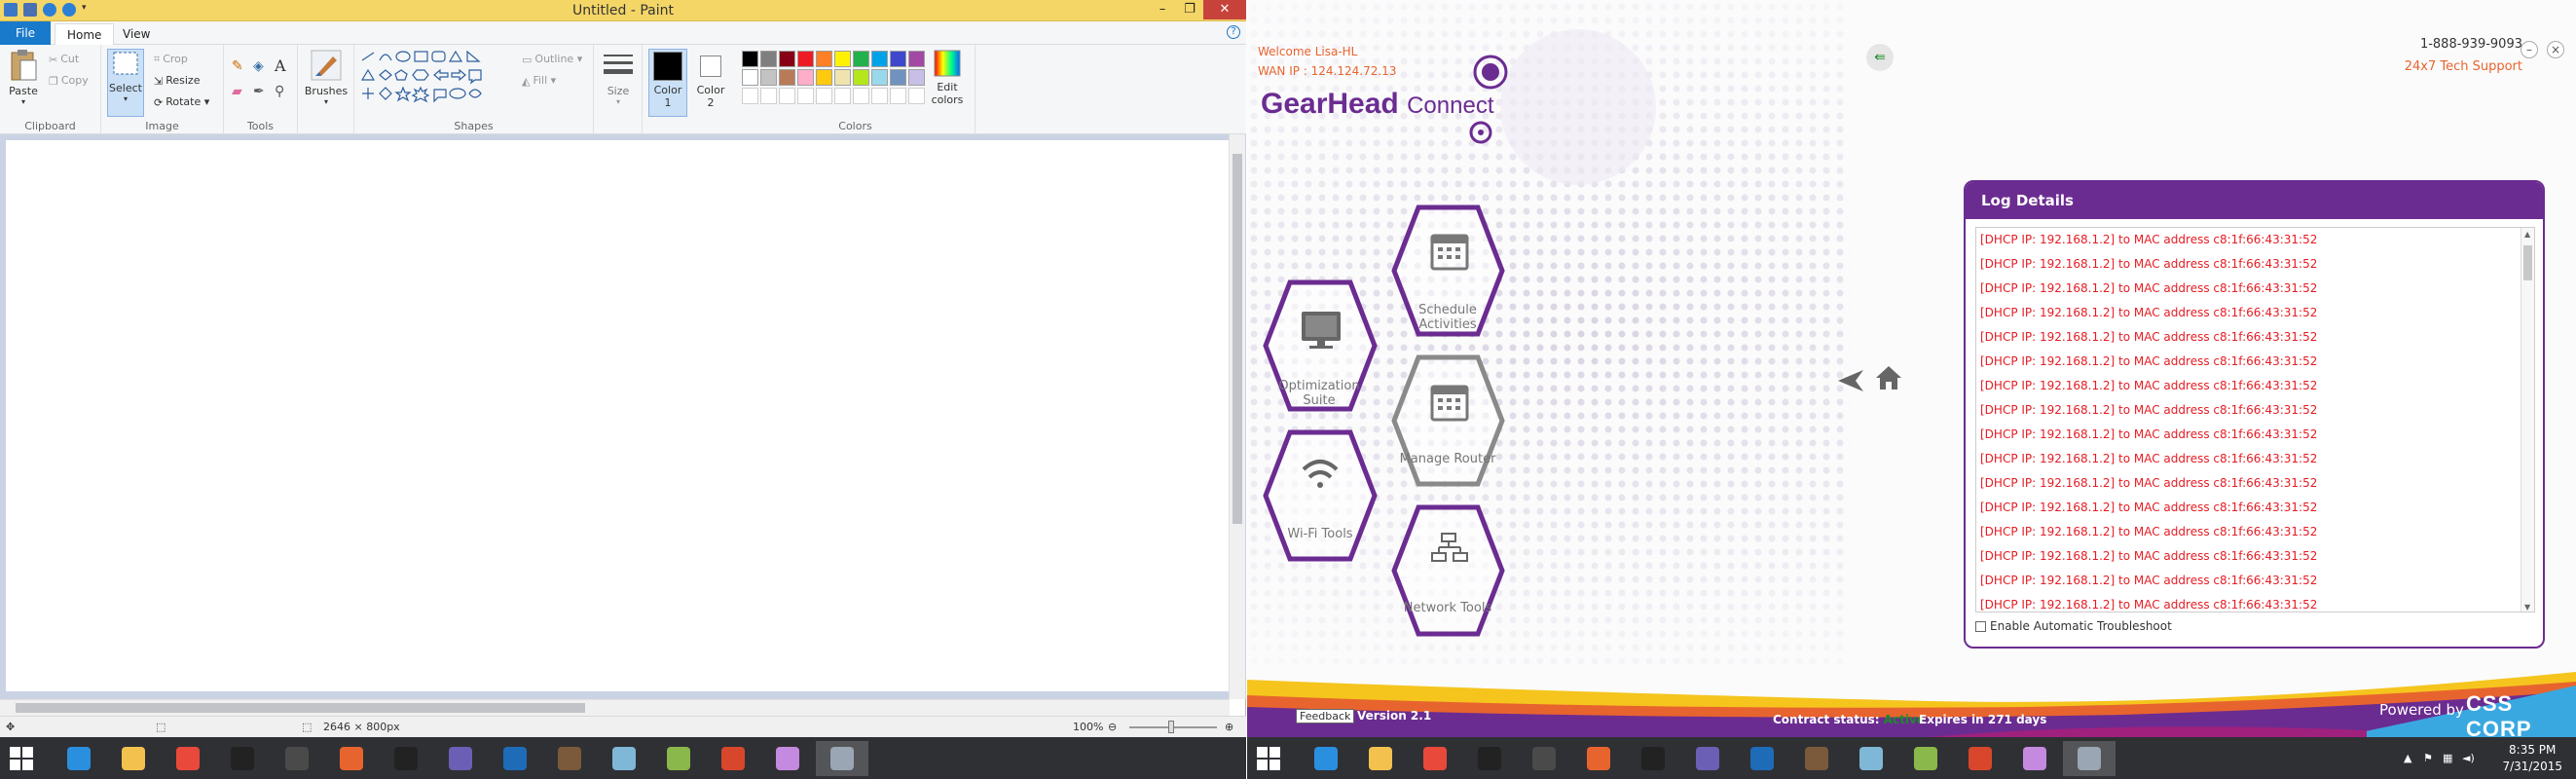  I want to click on vertical-scroll-thumb, so click(1237, 339).